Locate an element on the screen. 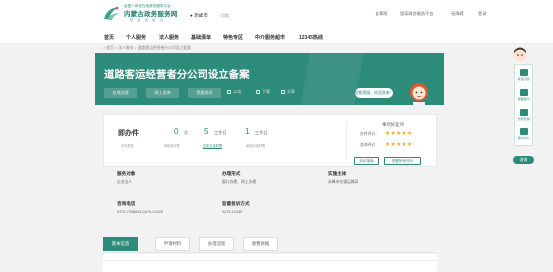 The width and height of the screenshot is (553, 272). visit-caption: 到现场次数 is located at coordinates (172, 146).